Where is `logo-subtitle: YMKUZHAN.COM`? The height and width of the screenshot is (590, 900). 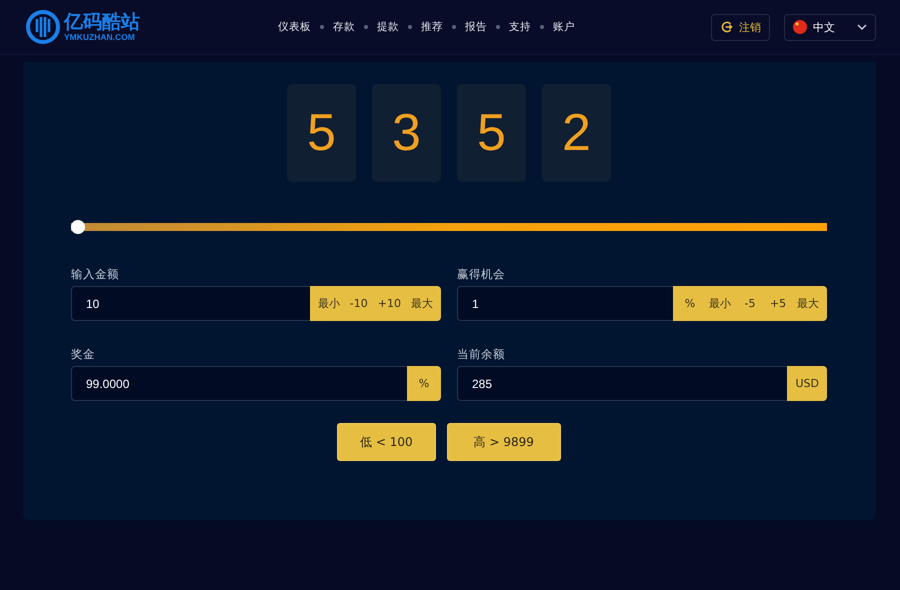 logo-subtitle: YMKUZHAN.COM is located at coordinates (100, 37).